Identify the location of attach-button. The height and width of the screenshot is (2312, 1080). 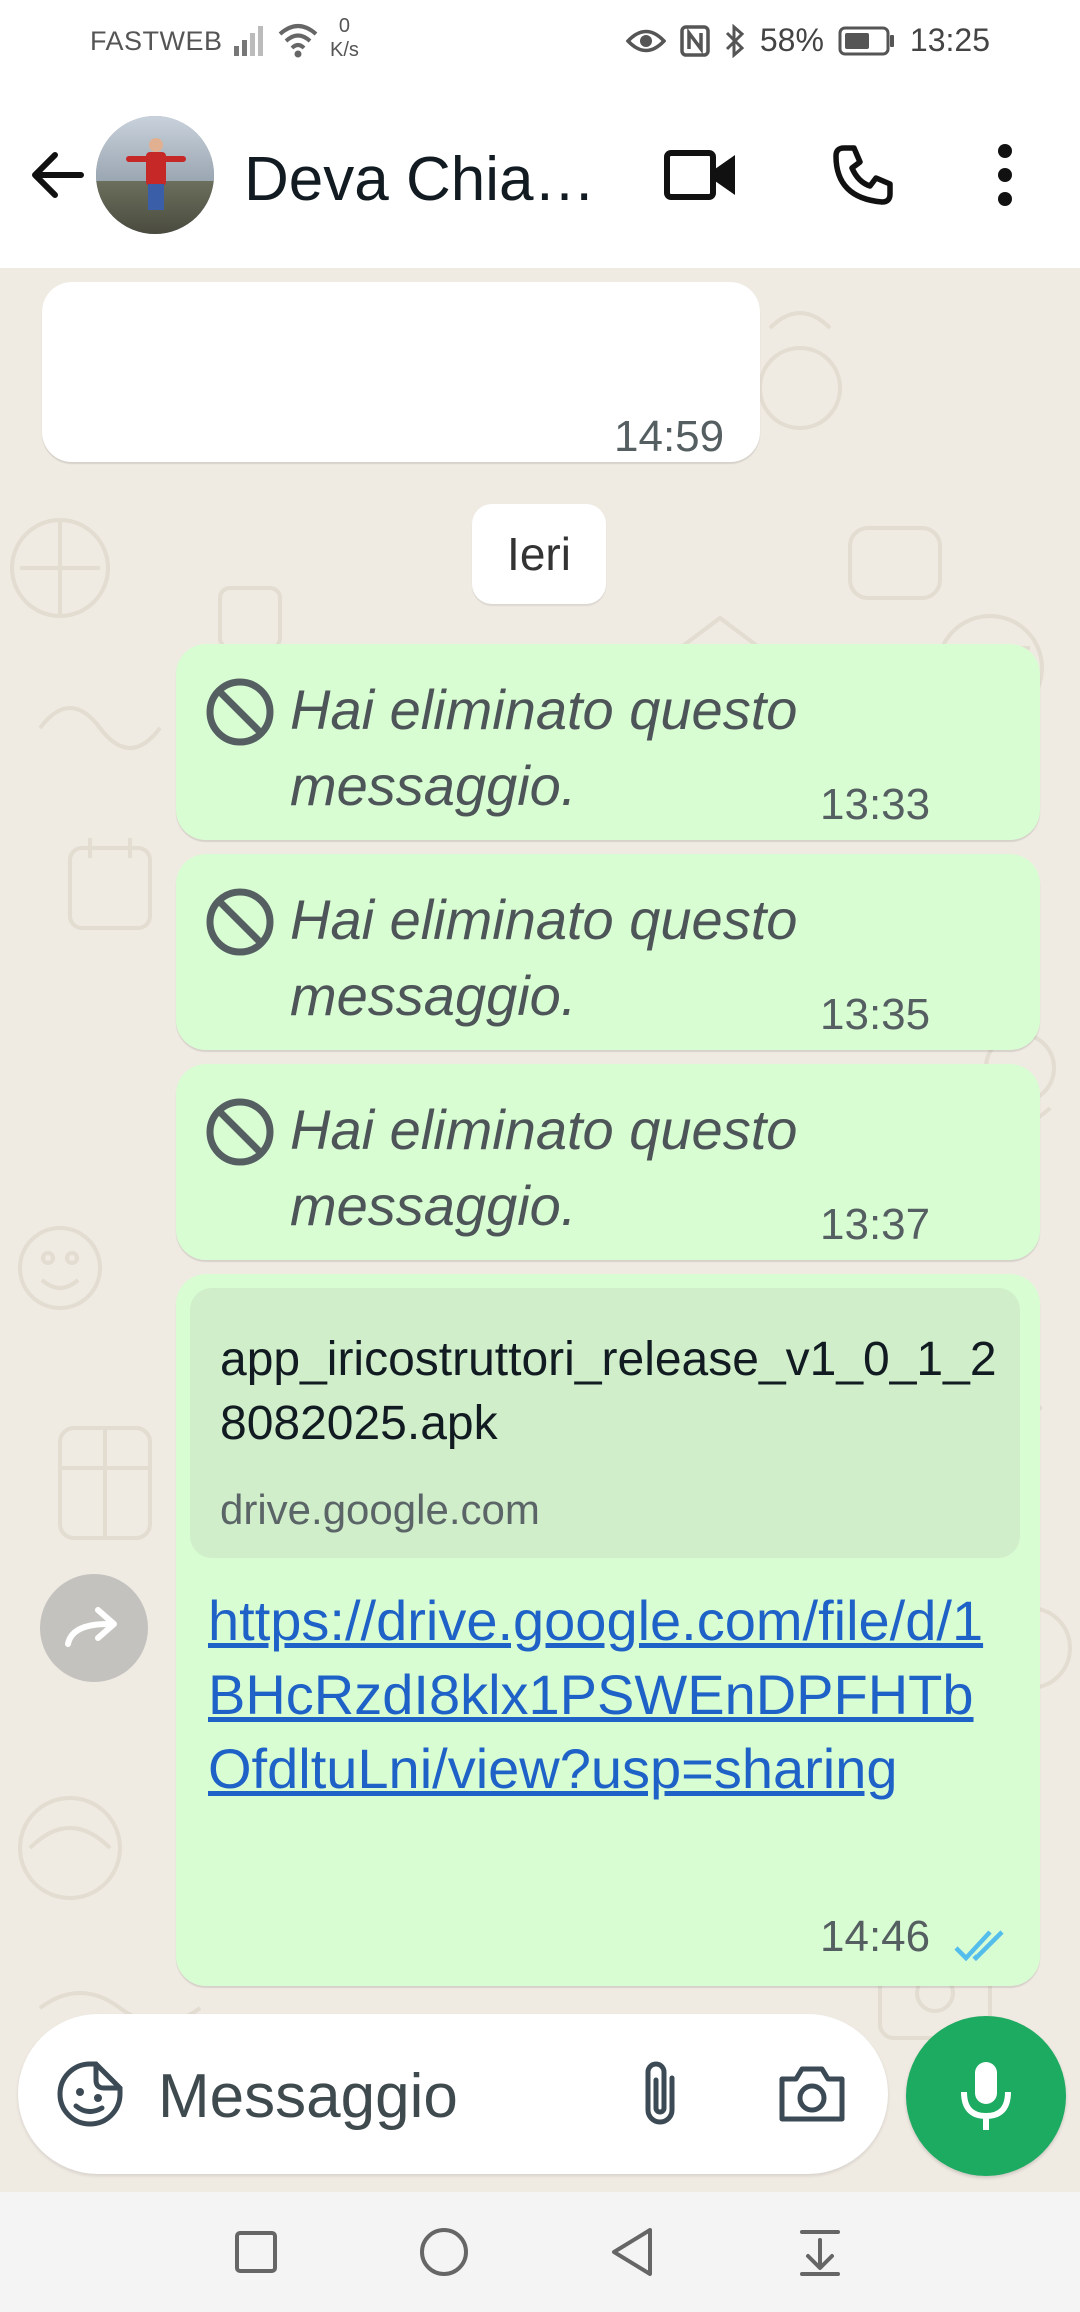
(660, 2094).